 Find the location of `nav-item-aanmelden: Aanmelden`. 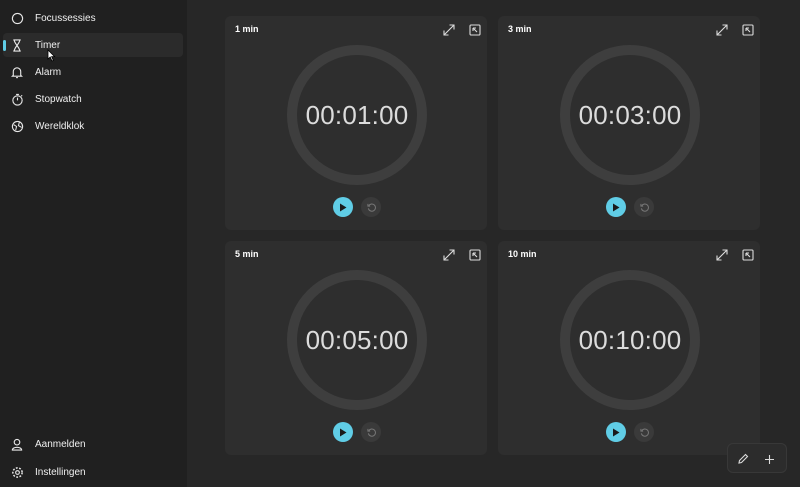

nav-item-aanmelden: Aanmelden is located at coordinates (93, 444).